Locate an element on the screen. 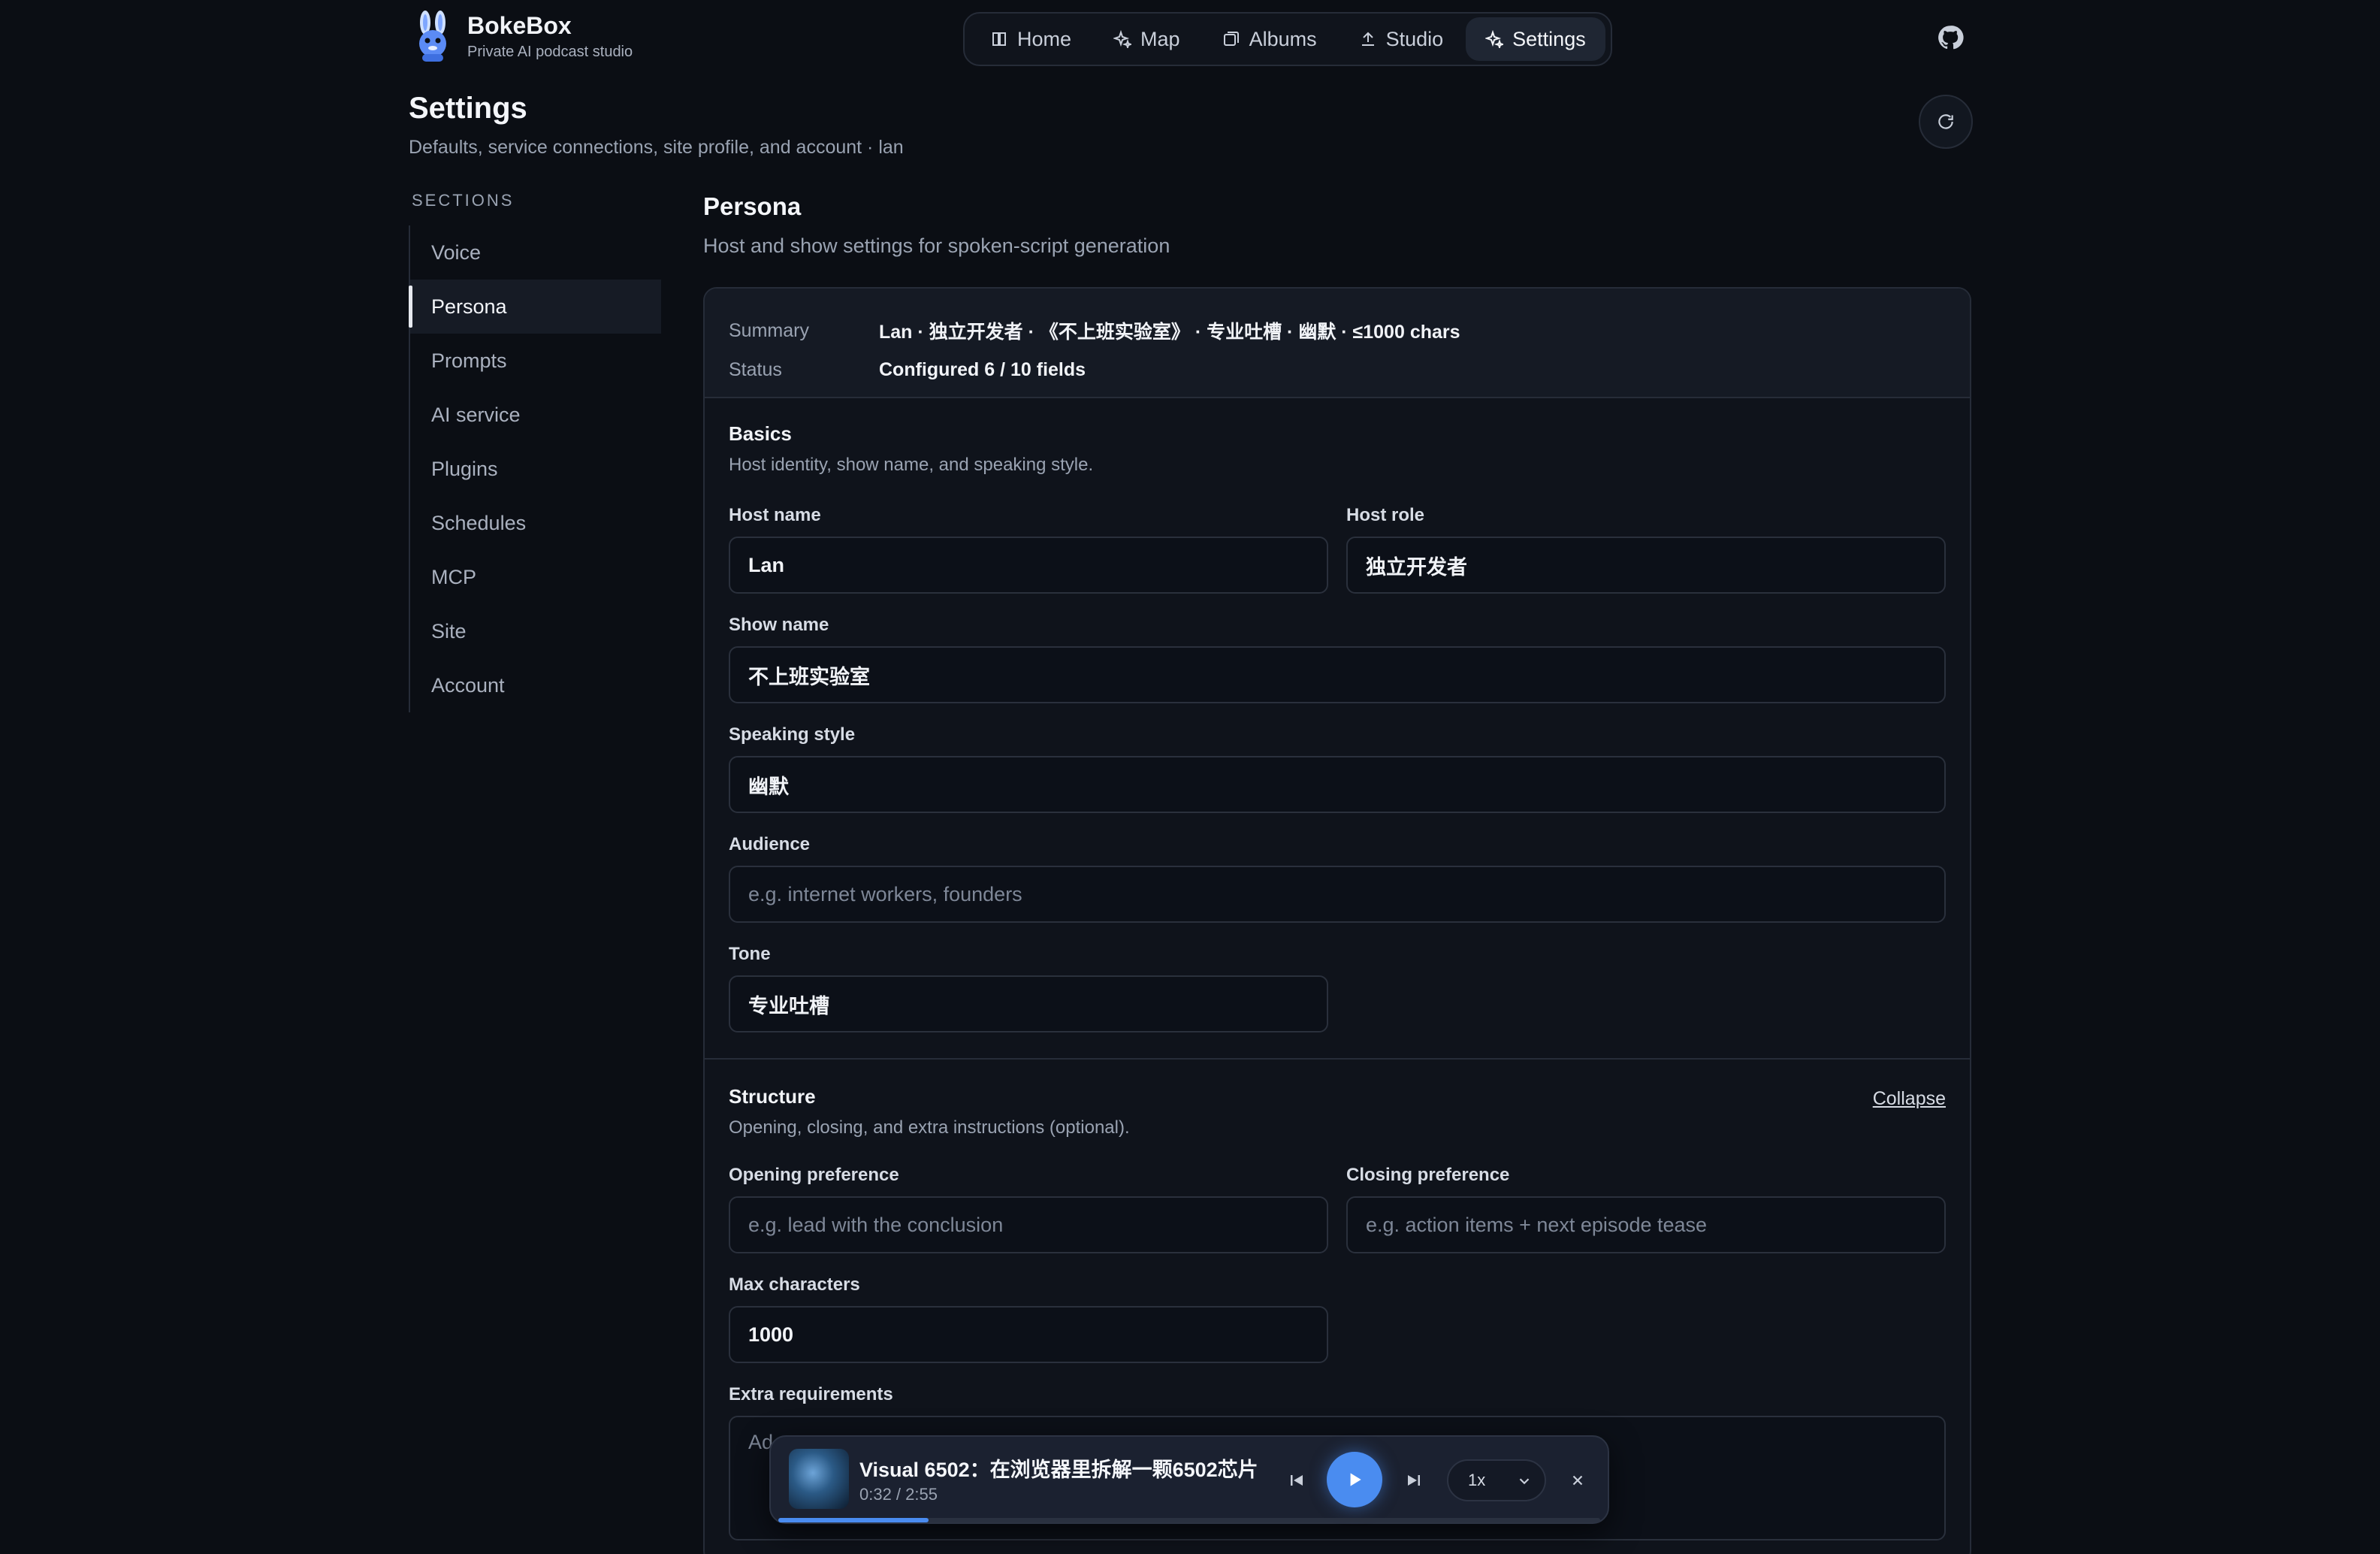 The height and width of the screenshot is (1554, 2380). status-label: Status is located at coordinates (755, 369).